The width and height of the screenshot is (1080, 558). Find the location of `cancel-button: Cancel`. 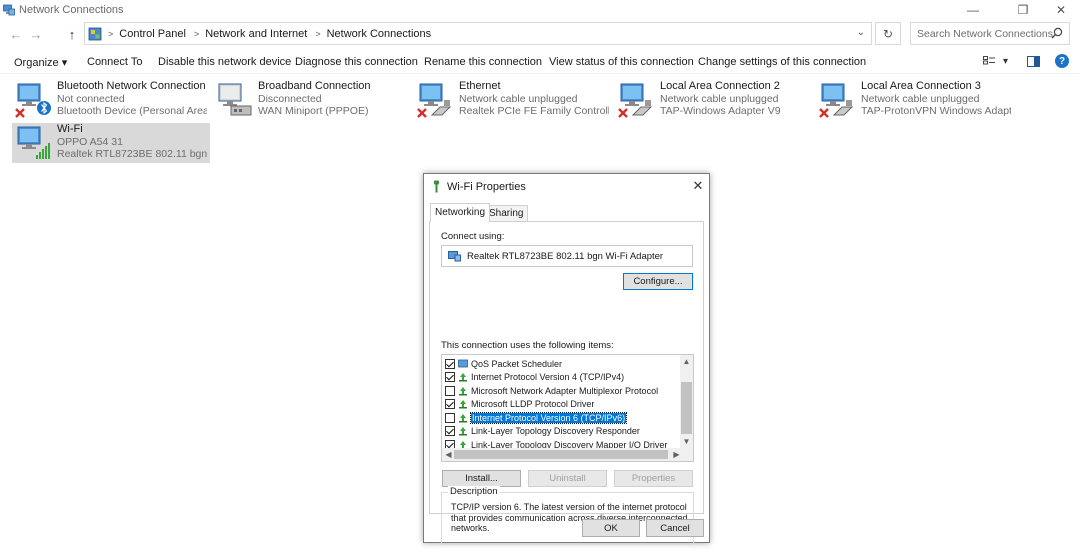

cancel-button: Cancel is located at coordinates (675, 528).